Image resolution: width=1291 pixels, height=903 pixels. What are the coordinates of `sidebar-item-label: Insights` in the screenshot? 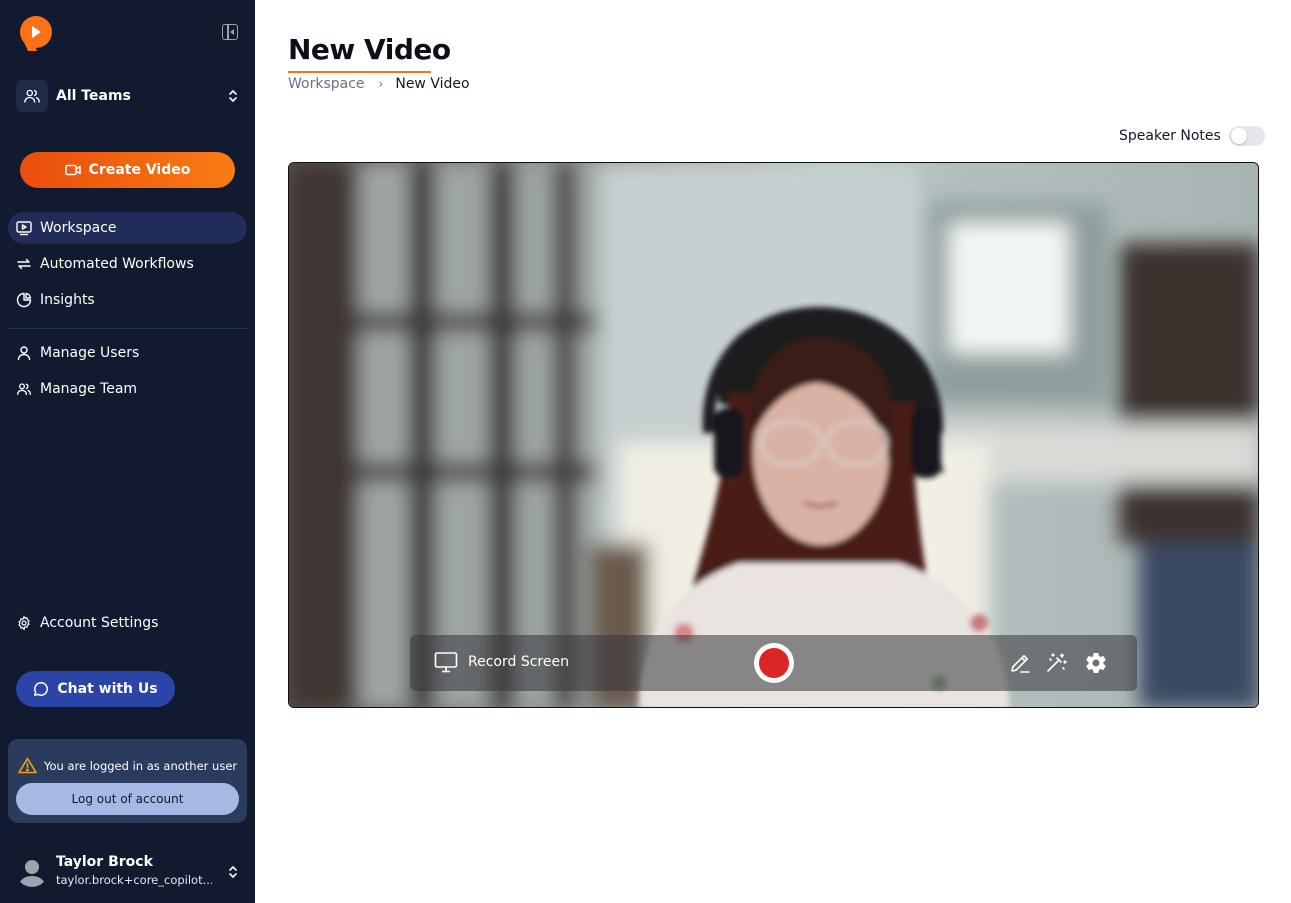 It's located at (67, 300).